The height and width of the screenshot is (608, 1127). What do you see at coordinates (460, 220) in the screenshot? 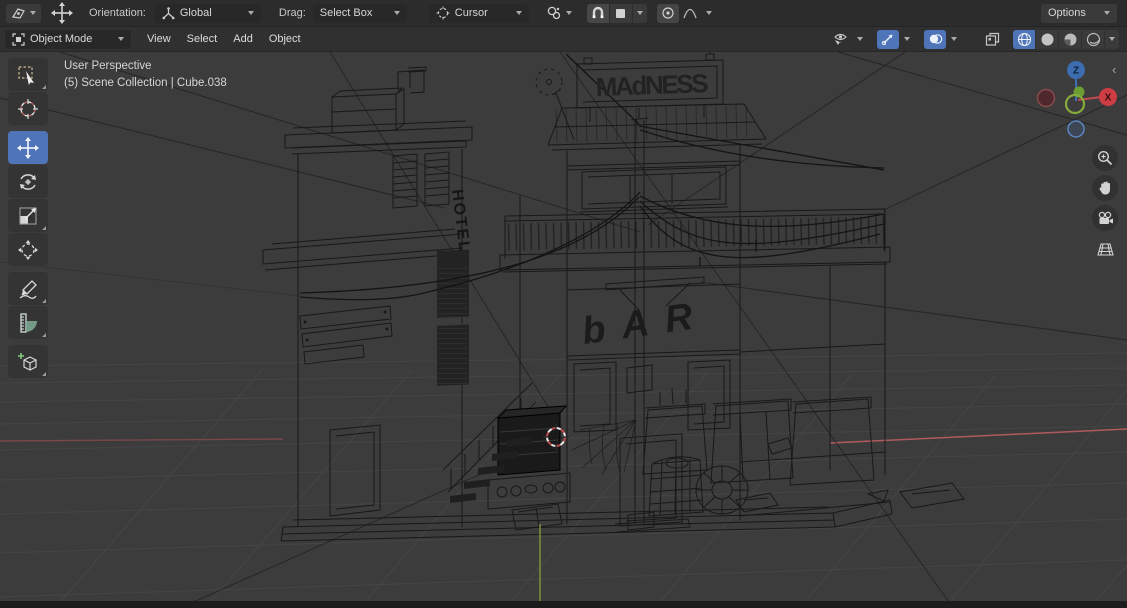
I see `hotel-sign-text: HOTEL` at bounding box center [460, 220].